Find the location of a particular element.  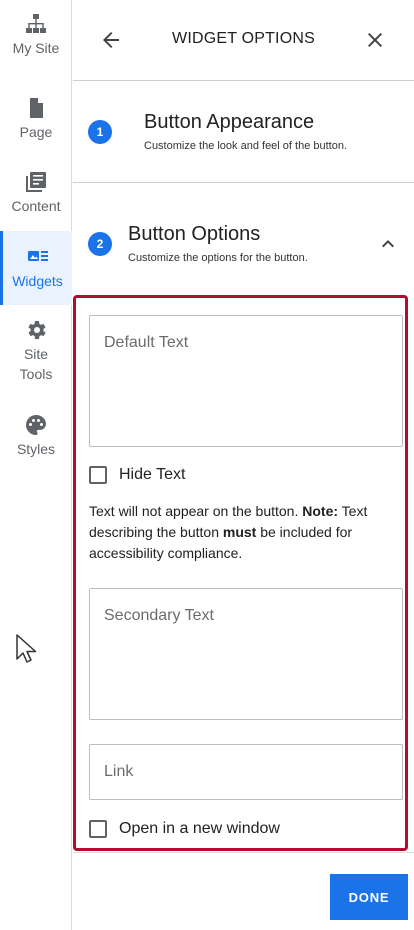

chevron-up-icon is located at coordinates (388, 244).